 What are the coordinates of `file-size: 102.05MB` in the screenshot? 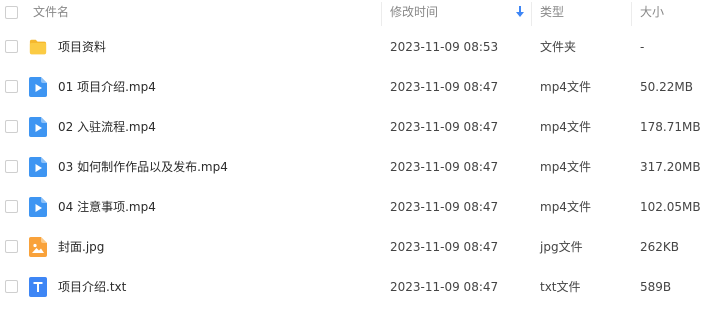 It's located at (670, 207).